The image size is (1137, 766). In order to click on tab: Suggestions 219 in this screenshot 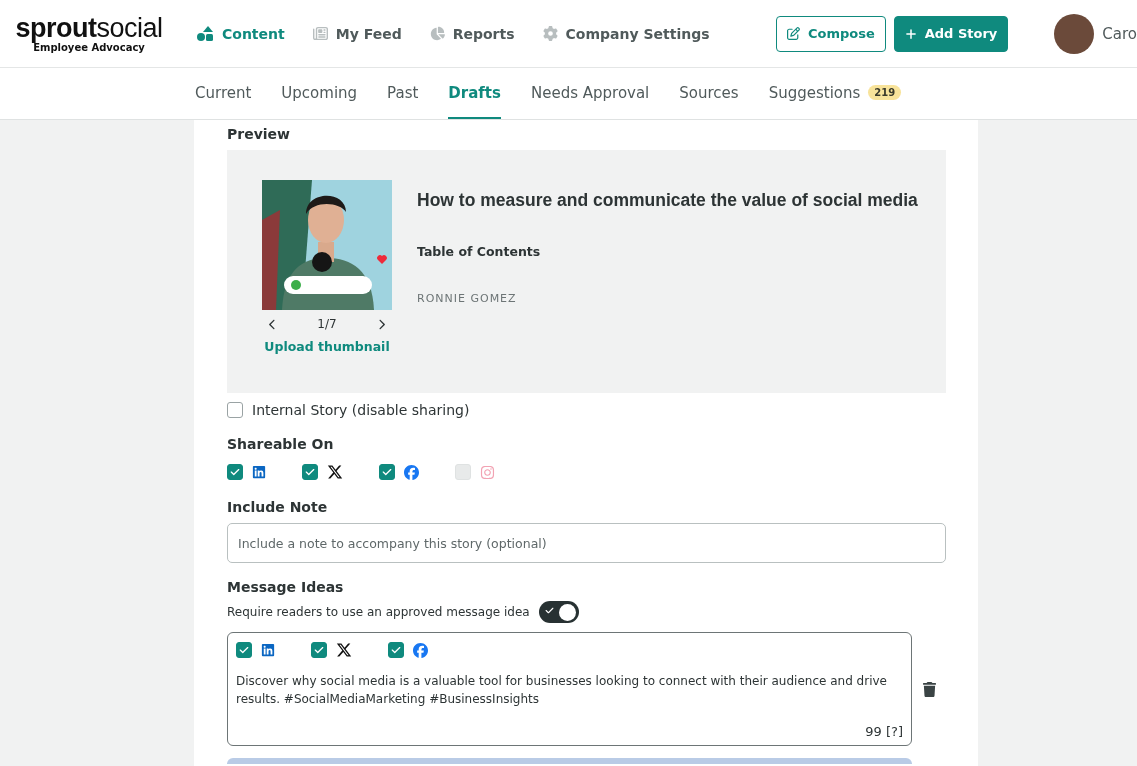, I will do `click(835, 93)`.